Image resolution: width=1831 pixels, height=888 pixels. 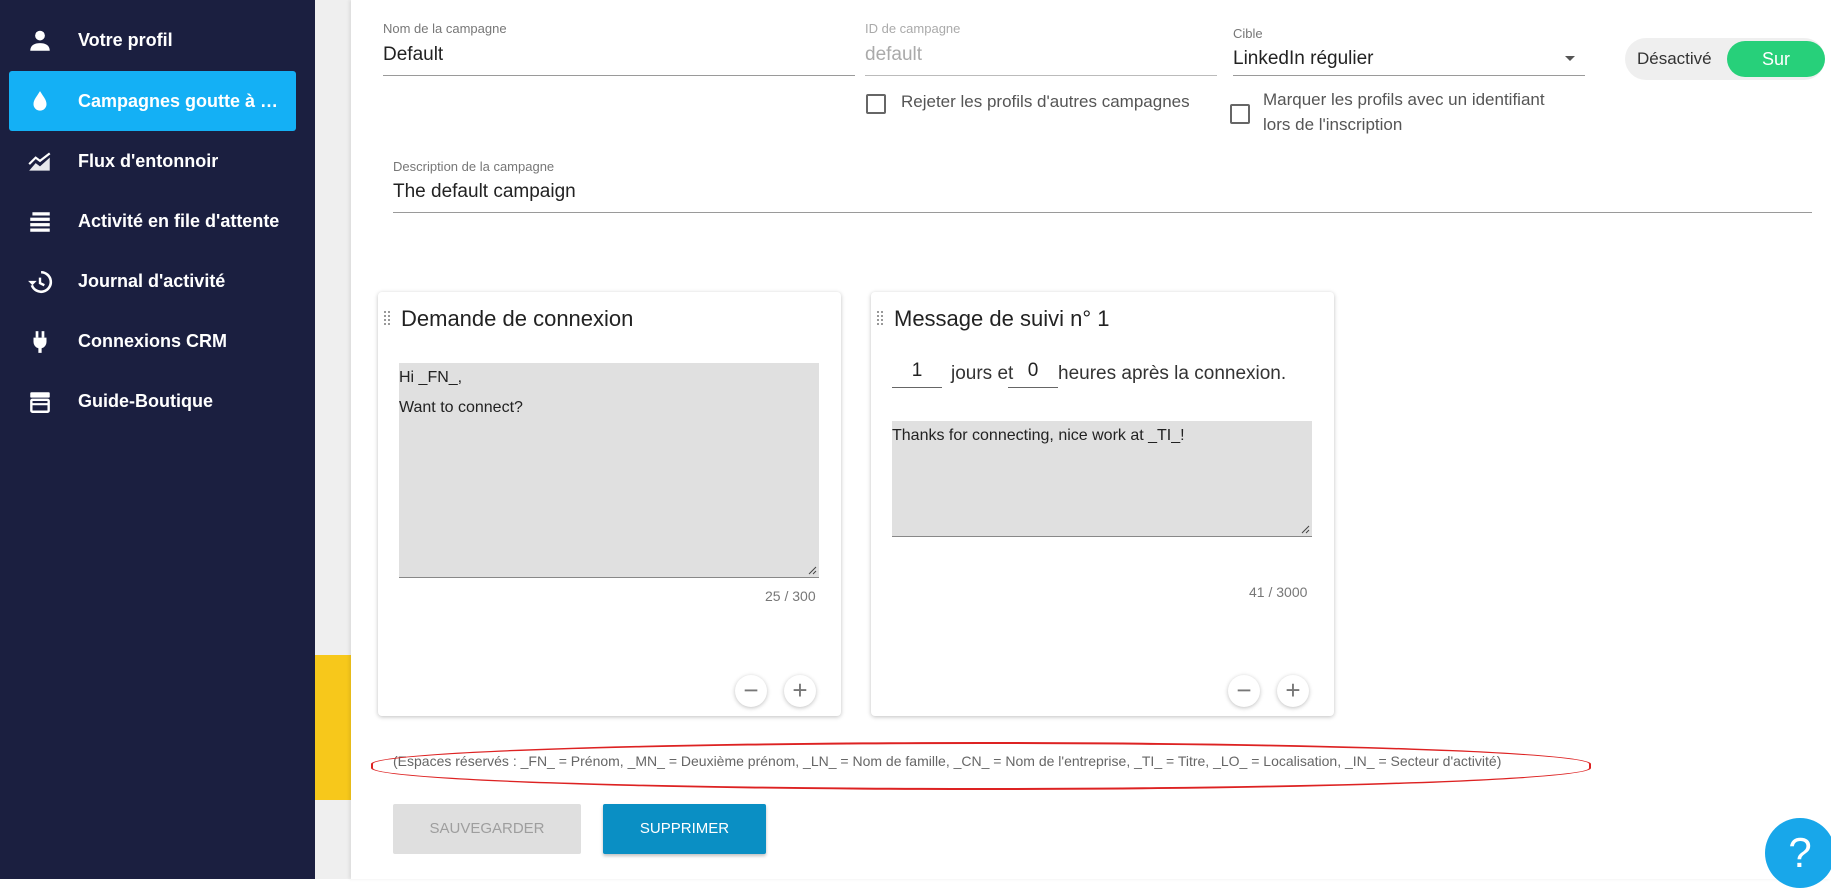 I want to click on sidebar-item-activity-log: Journal d'activité, so click(x=152, y=281).